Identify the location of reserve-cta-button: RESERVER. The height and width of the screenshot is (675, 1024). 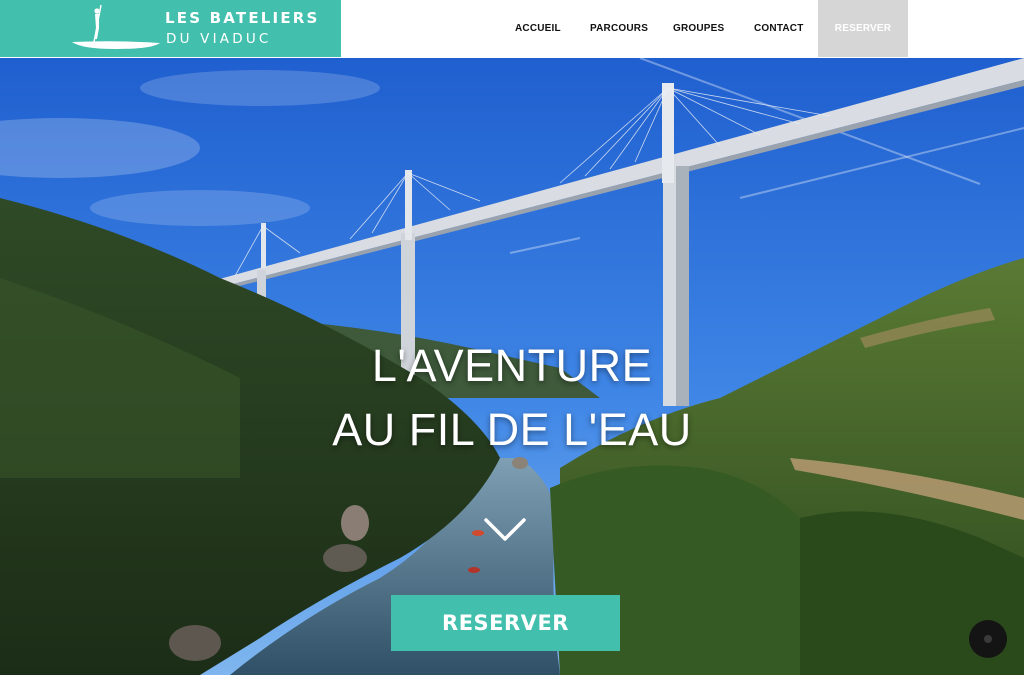
(505, 623).